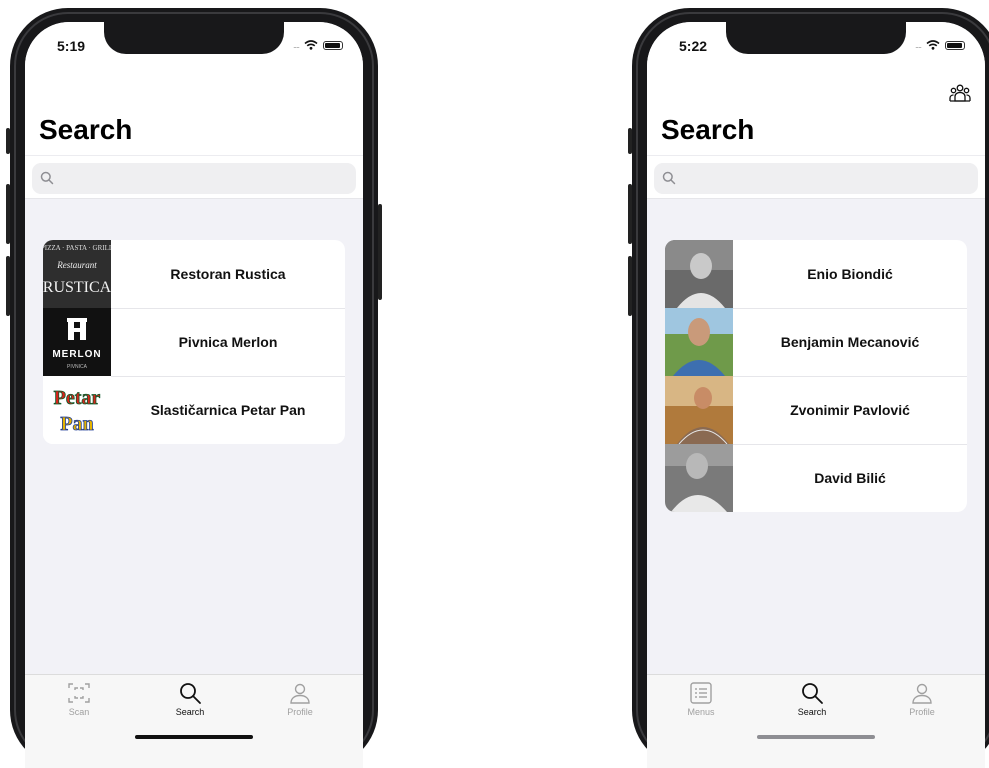 This screenshot has height=768, width=989. I want to click on svg-text: Restaurant, so click(76, 265).